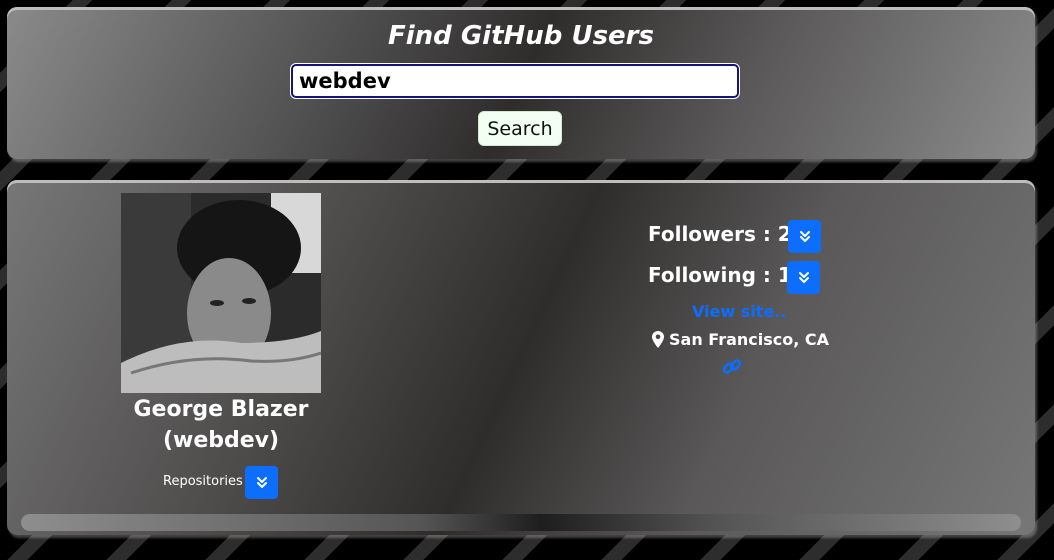 This screenshot has width=1054, height=560. Describe the element at coordinates (521, 522) in the screenshot. I see `horizontal-scrollbar` at that location.